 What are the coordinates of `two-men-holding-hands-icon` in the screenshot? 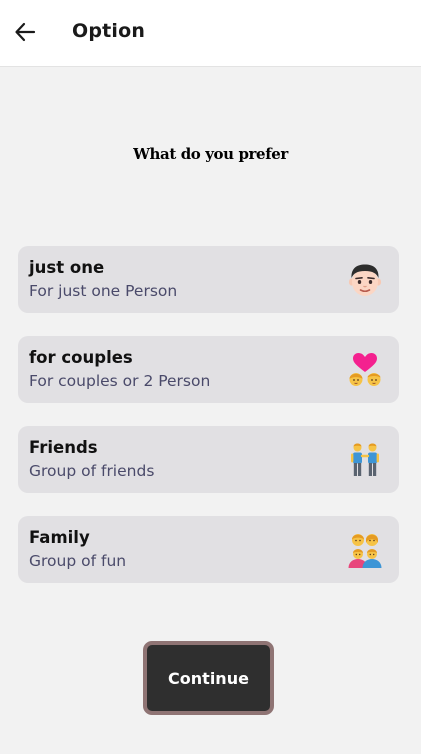 It's located at (365, 459).